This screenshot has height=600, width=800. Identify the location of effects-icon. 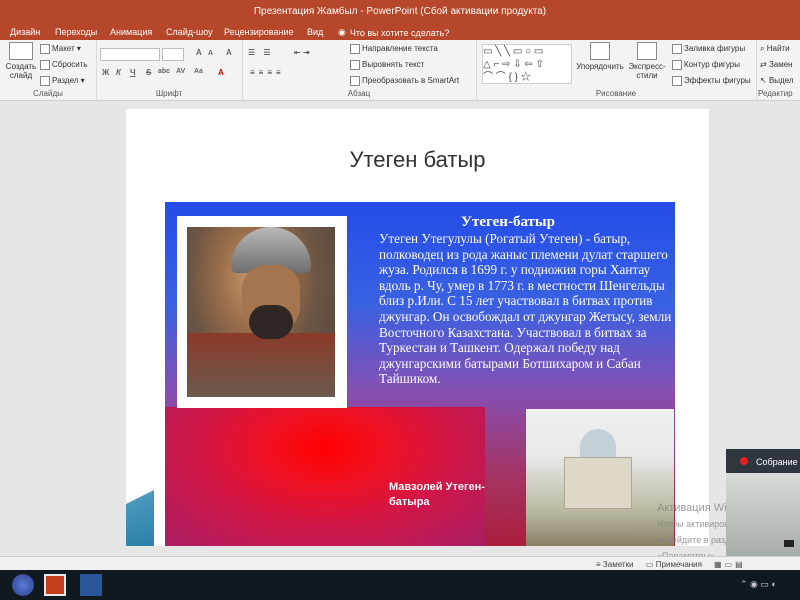
(677, 81).